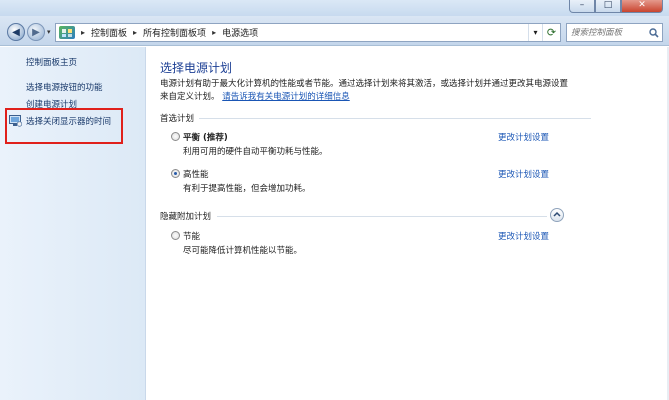 Image resolution: width=669 pixels, height=400 pixels. Describe the element at coordinates (64, 126) in the screenshot. I see `highlight-annotation-box` at that location.